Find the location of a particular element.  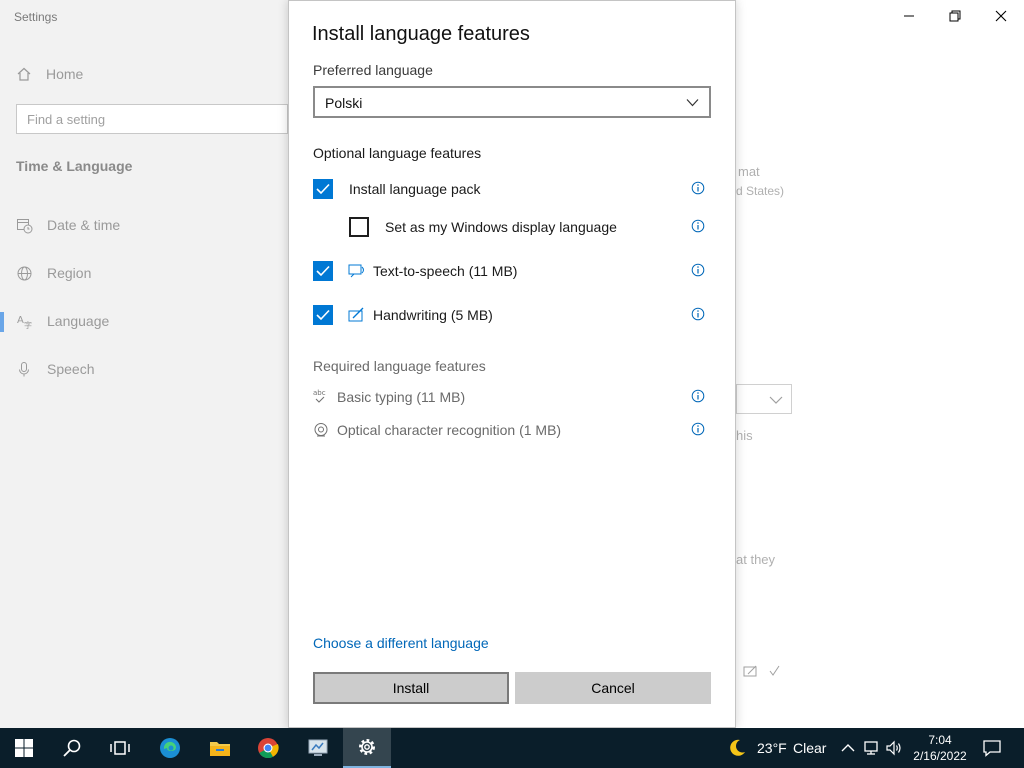

basic-typing-label: Basic typing (11 MB) is located at coordinates (401, 397).